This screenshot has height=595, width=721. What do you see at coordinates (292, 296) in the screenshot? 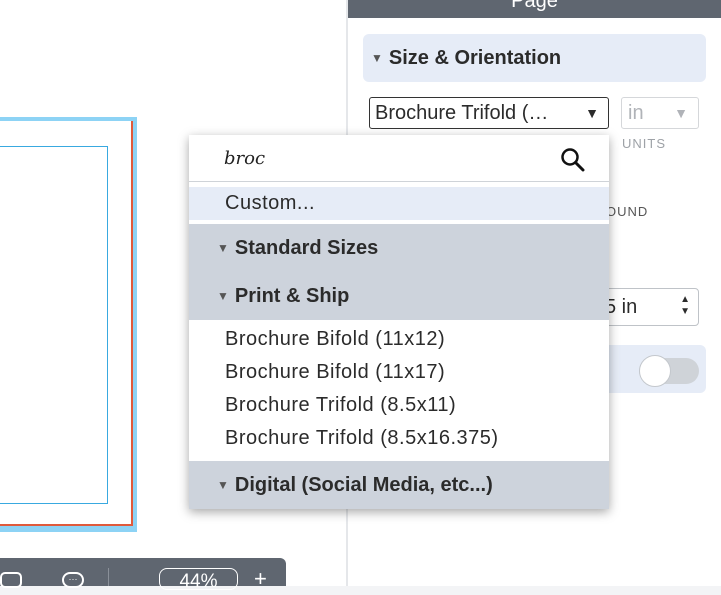
I see `group-label: Print & Ship` at bounding box center [292, 296].